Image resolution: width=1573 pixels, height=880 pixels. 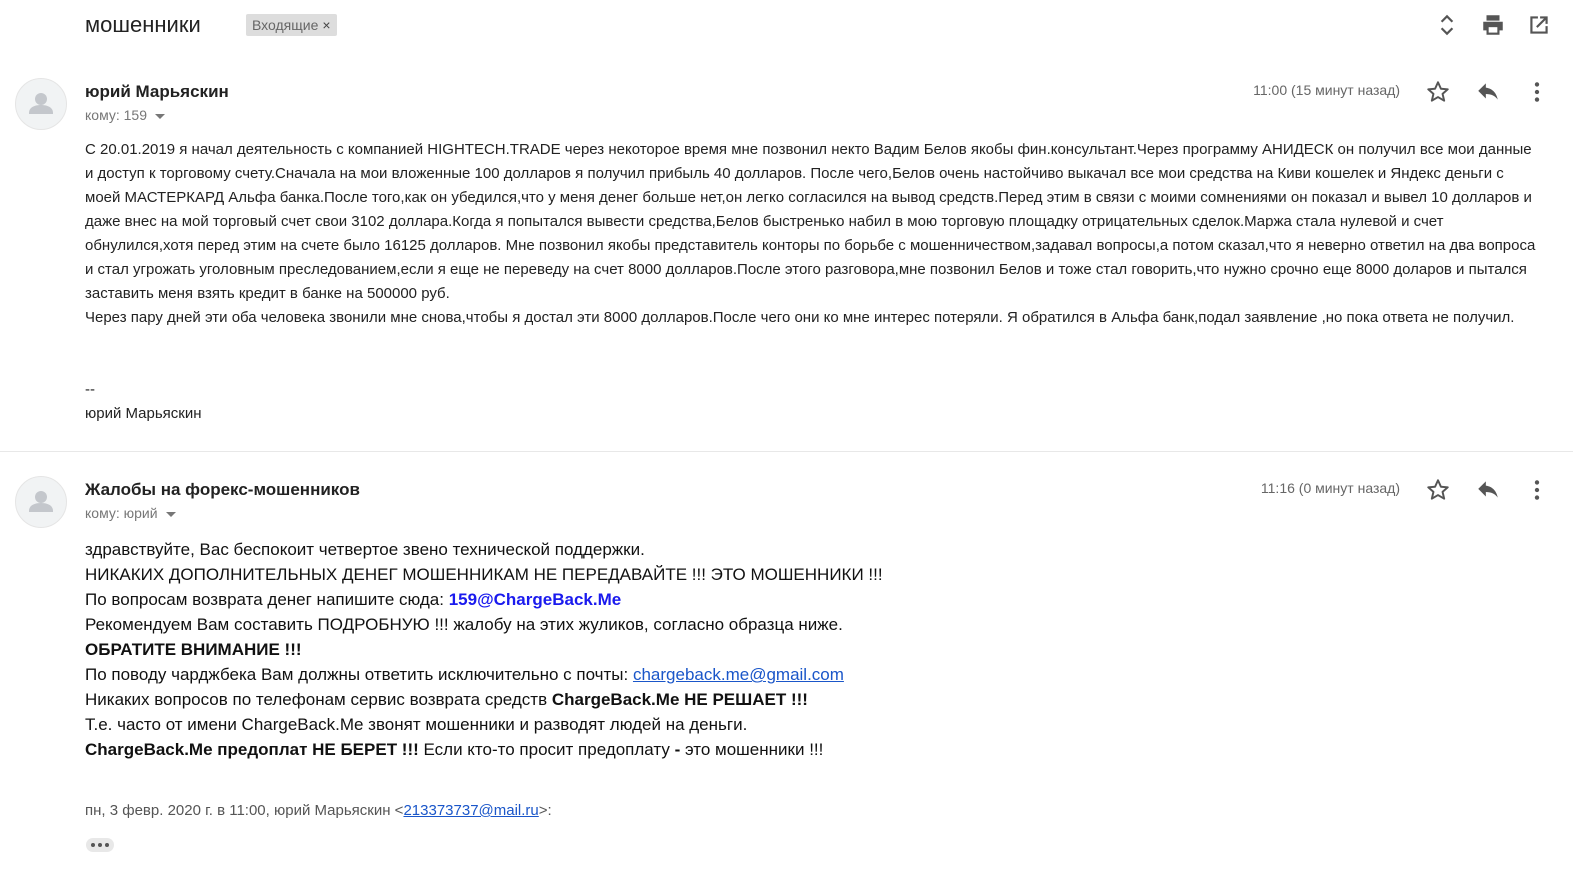 I want to click on message-time: 11:16 (0 минут назад), so click(x=1330, y=488).